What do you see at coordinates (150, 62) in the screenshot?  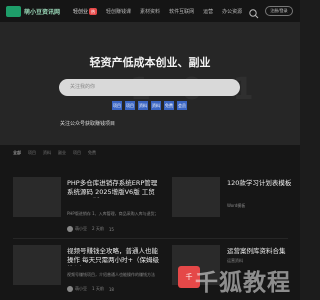 I see `hero-title: 轻资产低成本创业、副业` at bounding box center [150, 62].